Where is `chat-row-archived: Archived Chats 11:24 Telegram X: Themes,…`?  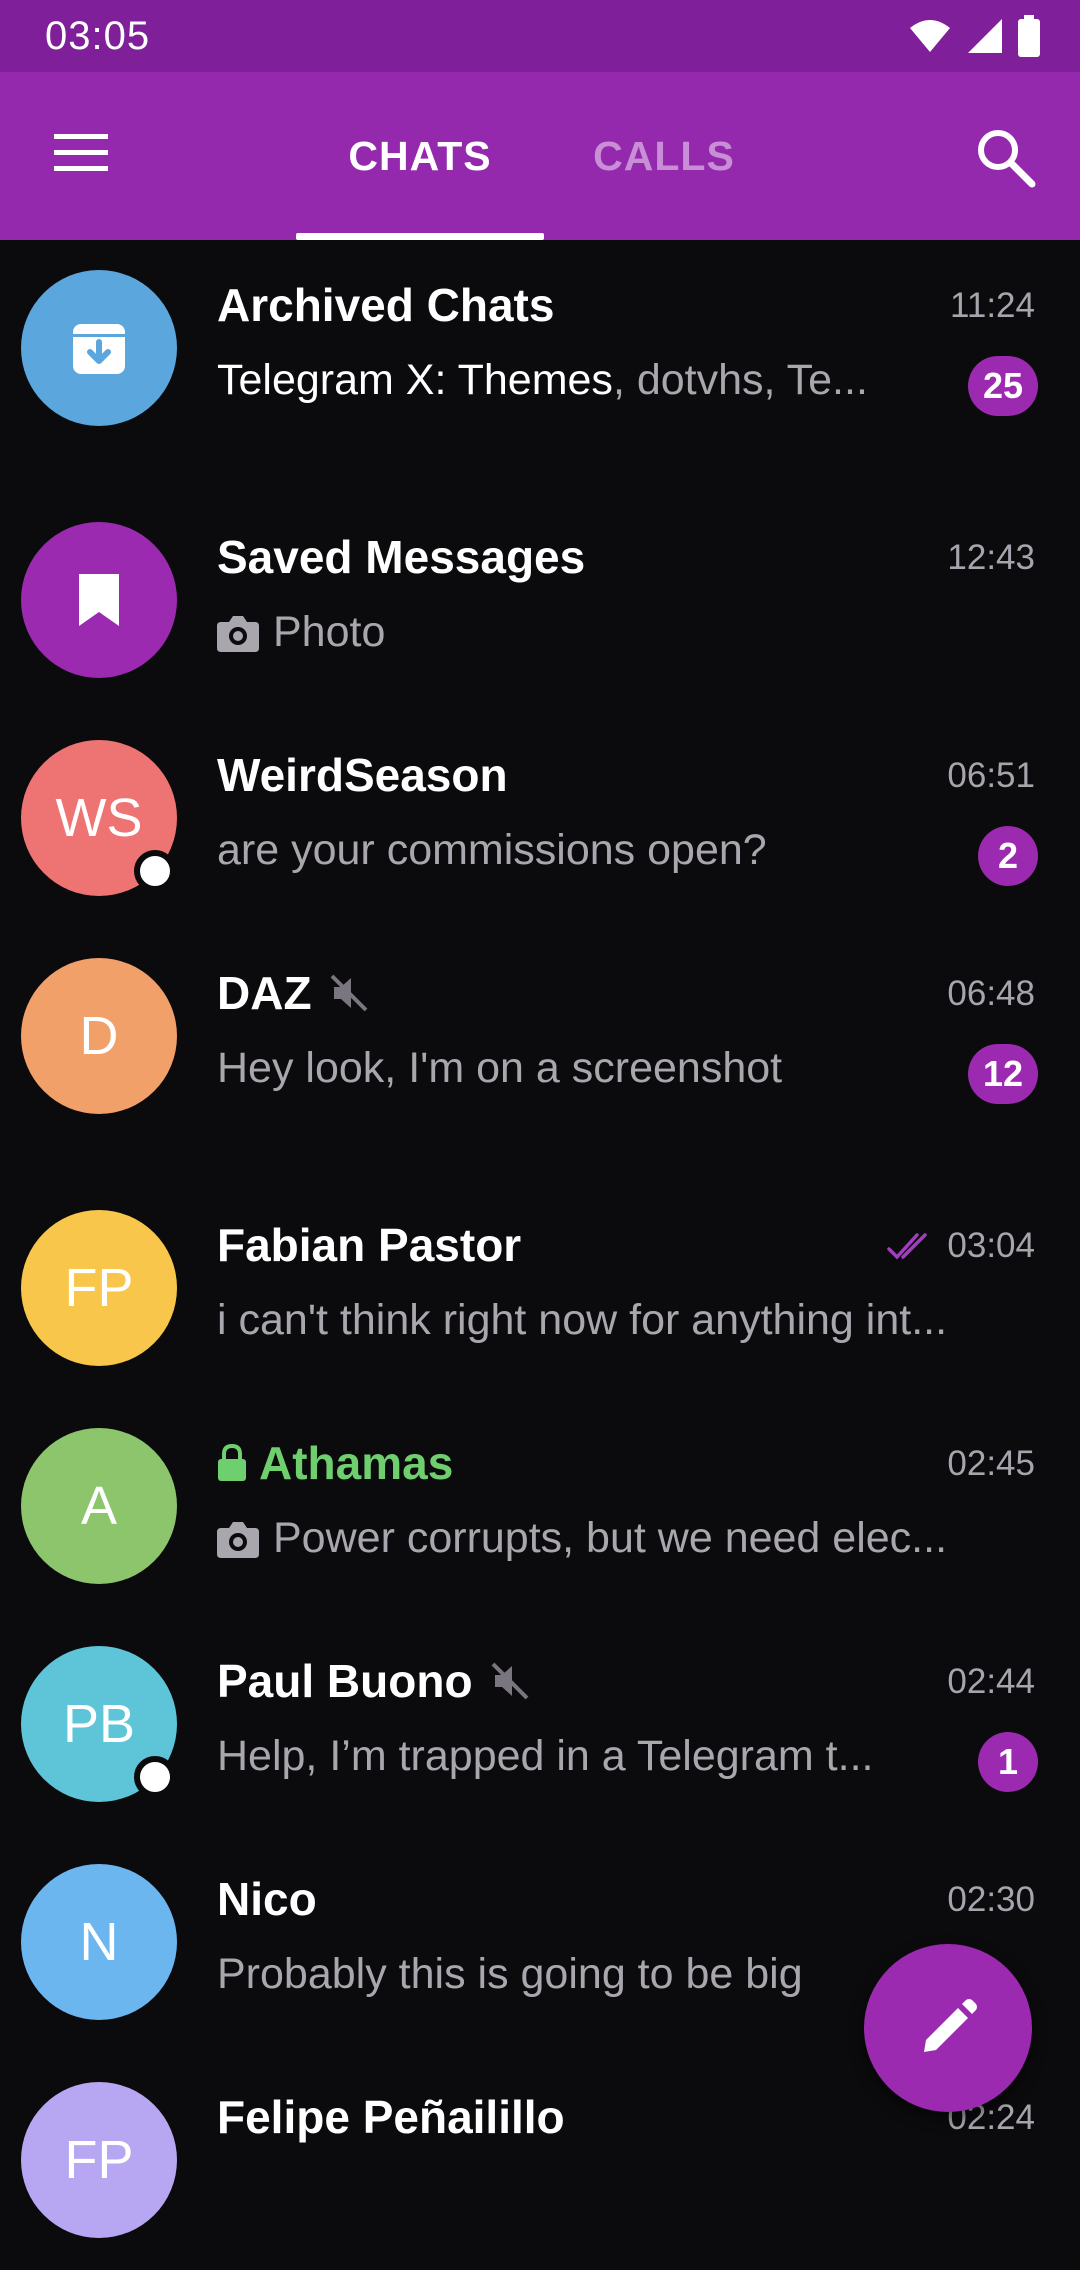 chat-row-archived: Archived Chats 11:24 Telegram X: Themes,… is located at coordinates (540, 366).